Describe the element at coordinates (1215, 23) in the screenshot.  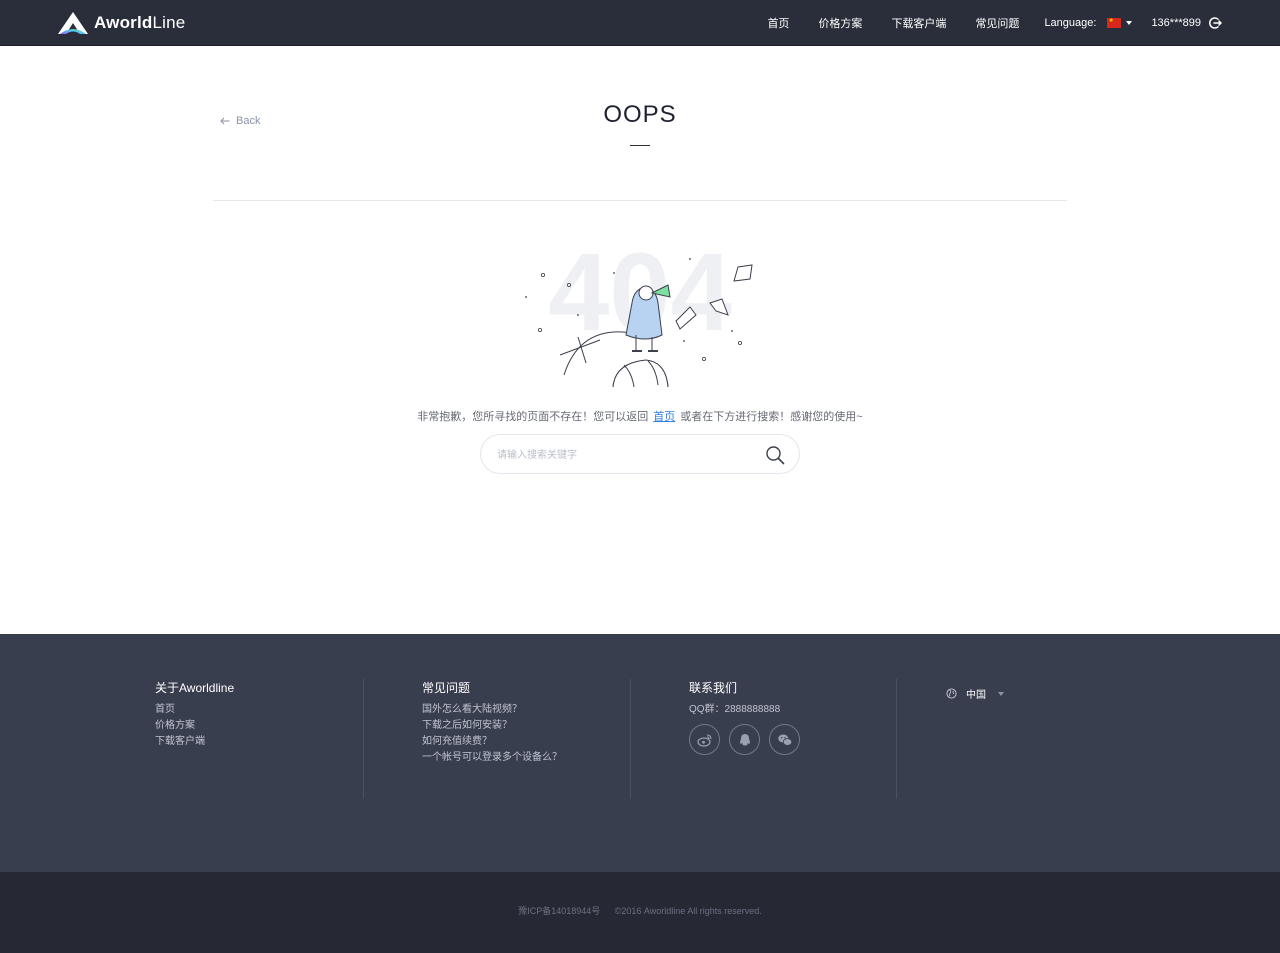
I see `logout-icon` at that location.